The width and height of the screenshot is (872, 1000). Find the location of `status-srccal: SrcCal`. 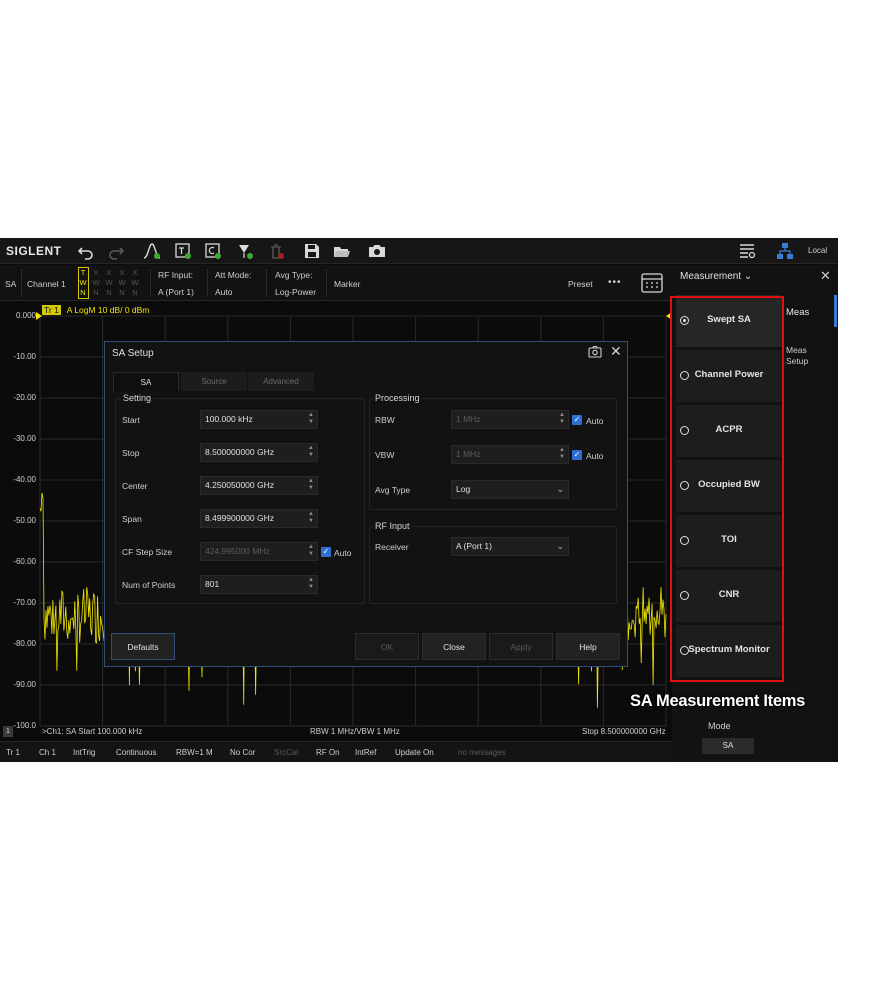

status-srccal: SrcCal is located at coordinates (286, 752).